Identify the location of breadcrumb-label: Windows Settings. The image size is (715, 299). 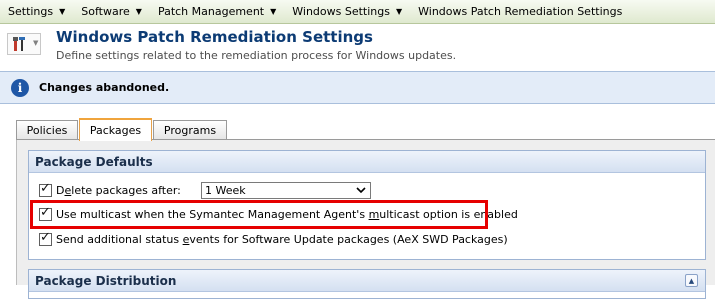
(341, 11).